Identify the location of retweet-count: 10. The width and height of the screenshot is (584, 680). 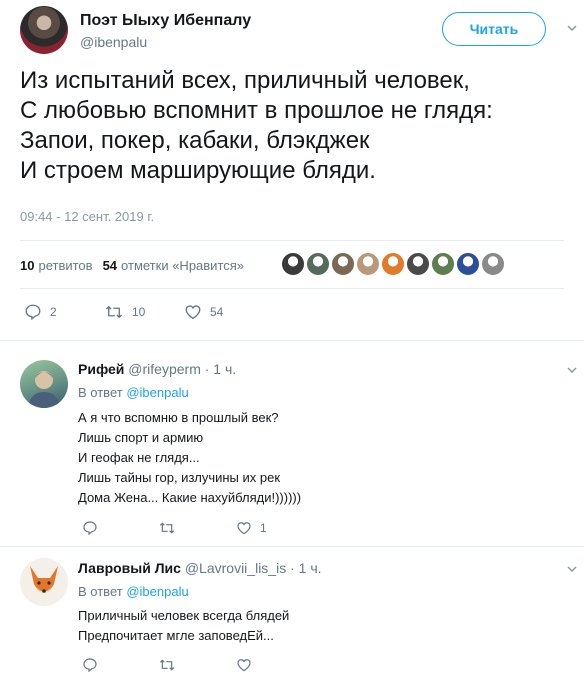
(139, 312).